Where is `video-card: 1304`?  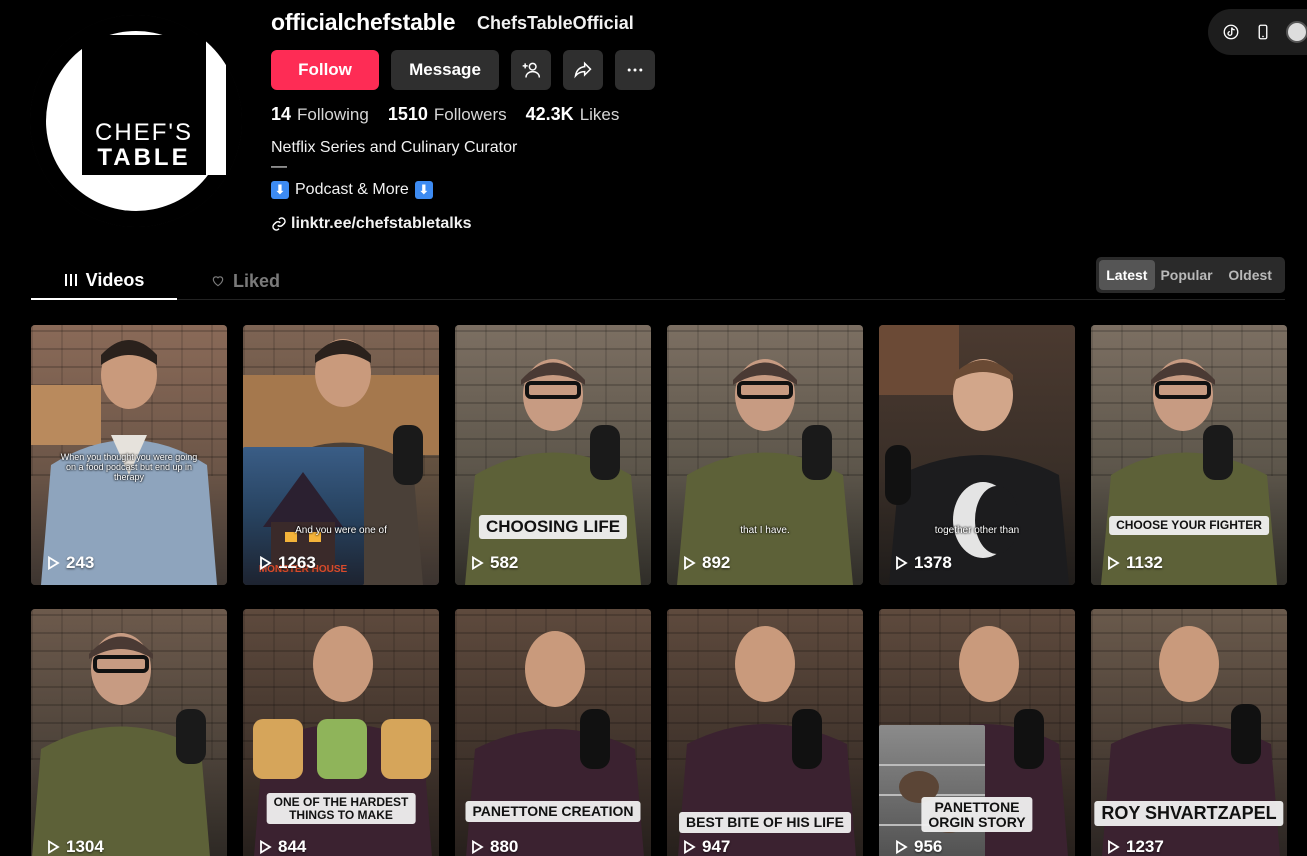 video-card: 1304 is located at coordinates (129, 732).